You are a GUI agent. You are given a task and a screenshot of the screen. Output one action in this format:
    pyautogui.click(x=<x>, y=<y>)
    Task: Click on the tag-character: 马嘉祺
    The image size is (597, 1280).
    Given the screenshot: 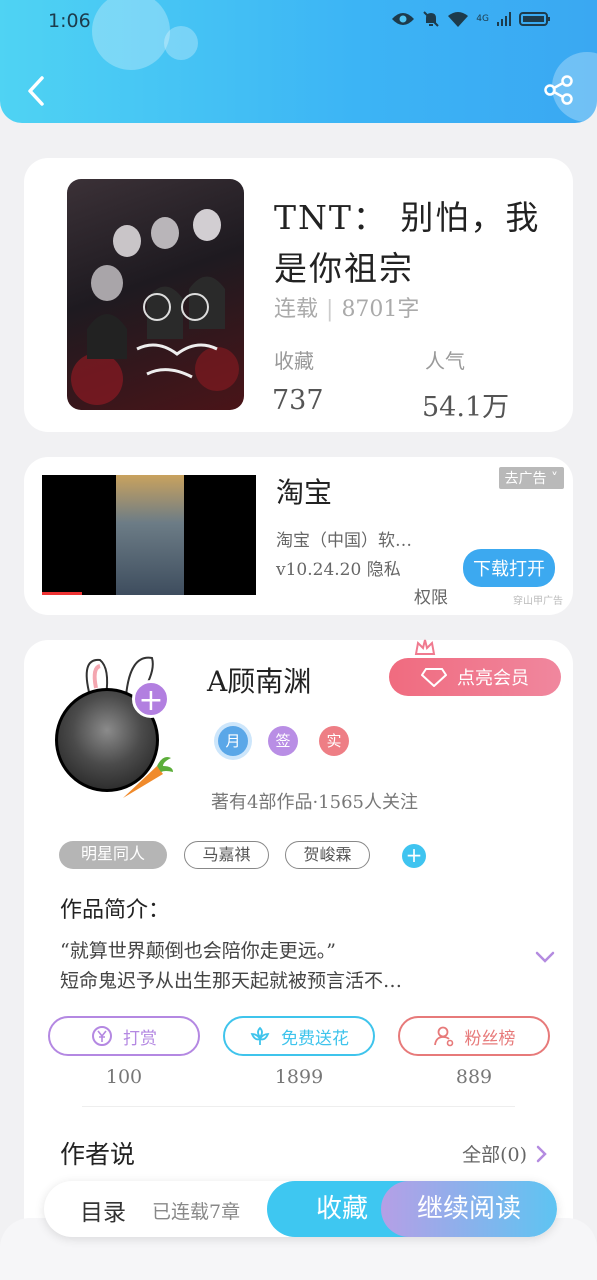 What is the action you would take?
    pyautogui.click(x=226, y=855)
    